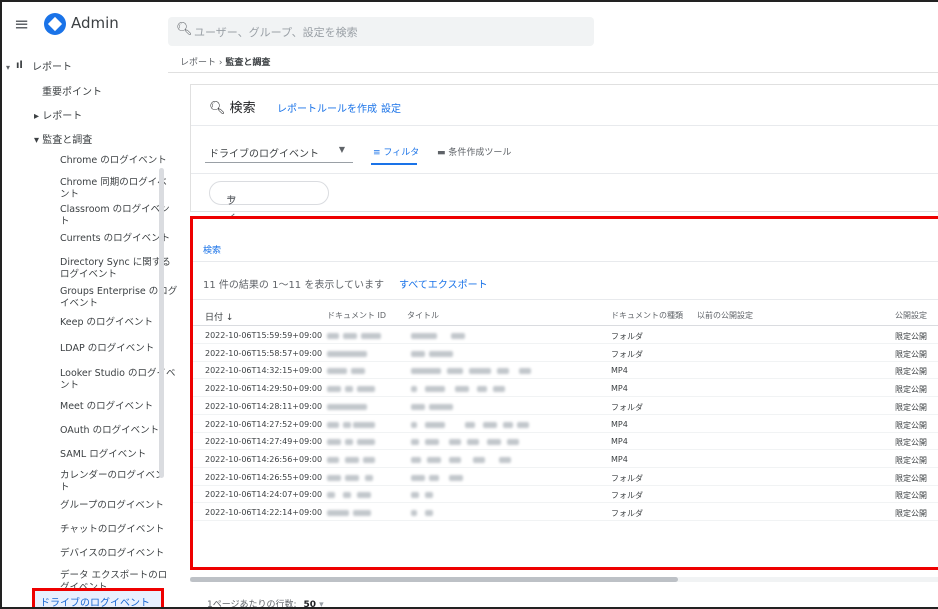 This screenshot has height=609, width=938. What do you see at coordinates (565, 495) in the screenshot?
I see `table-row: 2022-10-06T14:24:07+09:00 フォルダ 限定公開` at bounding box center [565, 495].